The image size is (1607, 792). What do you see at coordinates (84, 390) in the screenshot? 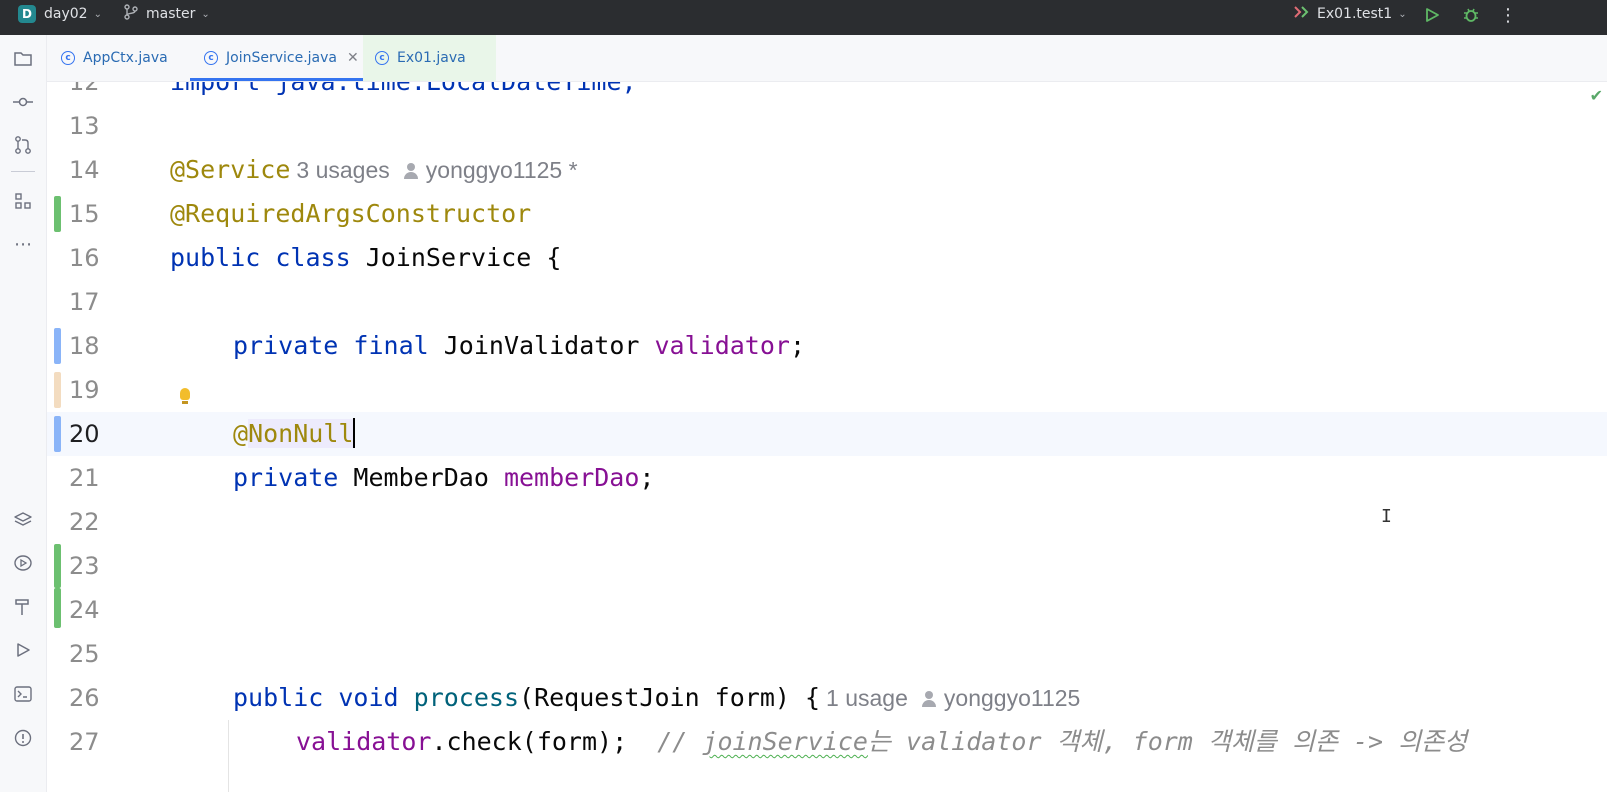
I see `line-number: 19` at bounding box center [84, 390].